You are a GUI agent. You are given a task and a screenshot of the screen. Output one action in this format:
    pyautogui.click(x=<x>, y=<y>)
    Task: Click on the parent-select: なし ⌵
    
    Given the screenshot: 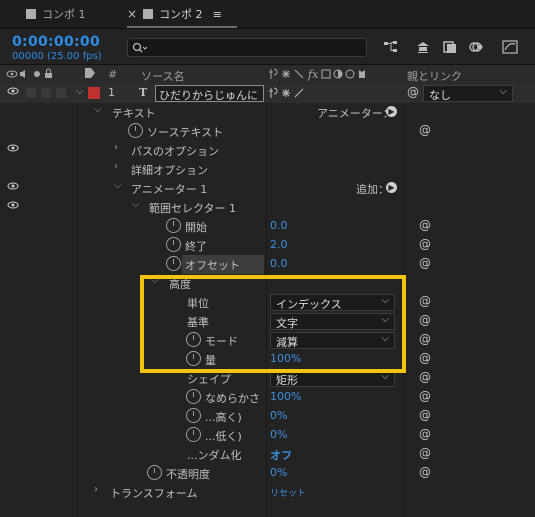 What is the action you would take?
    pyautogui.click(x=468, y=93)
    